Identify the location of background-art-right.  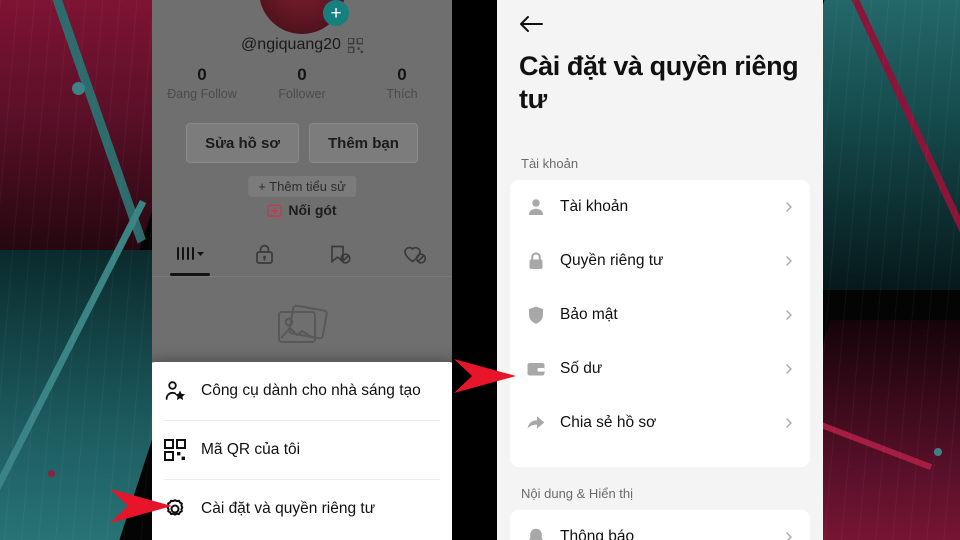
(890, 270).